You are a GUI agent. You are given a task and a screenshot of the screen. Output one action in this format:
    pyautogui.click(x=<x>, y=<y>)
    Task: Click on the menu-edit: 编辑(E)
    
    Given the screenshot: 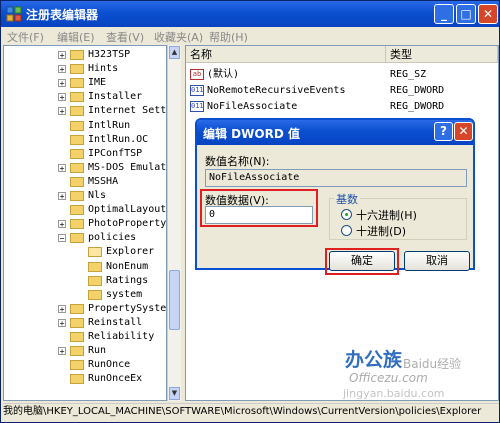 What is the action you would take?
    pyautogui.click(x=76, y=37)
    